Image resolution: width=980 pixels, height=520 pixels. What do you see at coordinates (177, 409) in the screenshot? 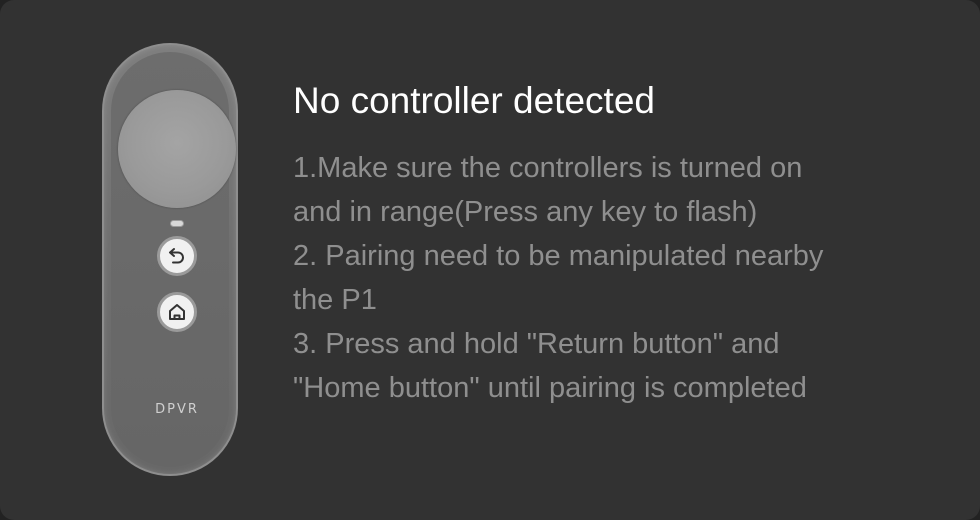
I see `controller-brand-label: DPVR` at bounding box center [177, 409].